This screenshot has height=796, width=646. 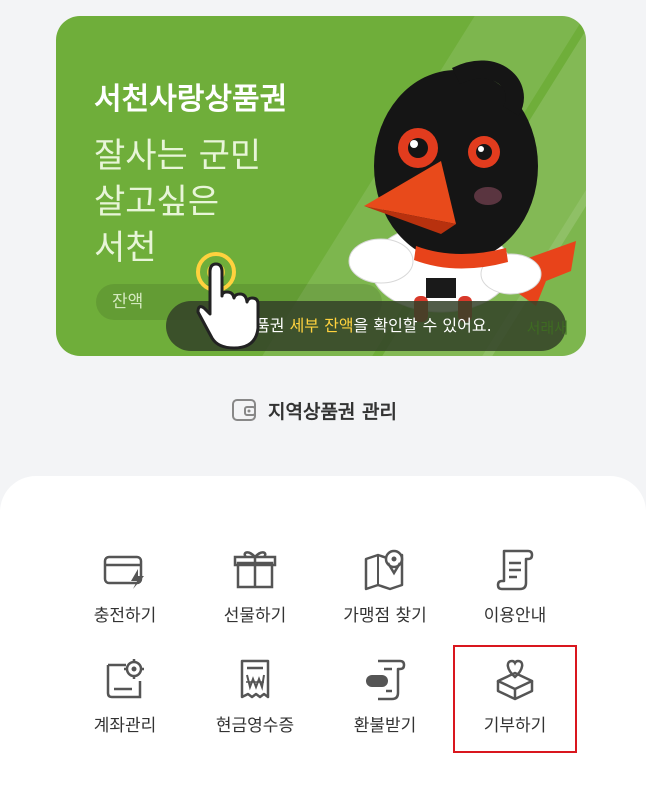 I want to click on account-gear-icon, so click(x=125, y=679).